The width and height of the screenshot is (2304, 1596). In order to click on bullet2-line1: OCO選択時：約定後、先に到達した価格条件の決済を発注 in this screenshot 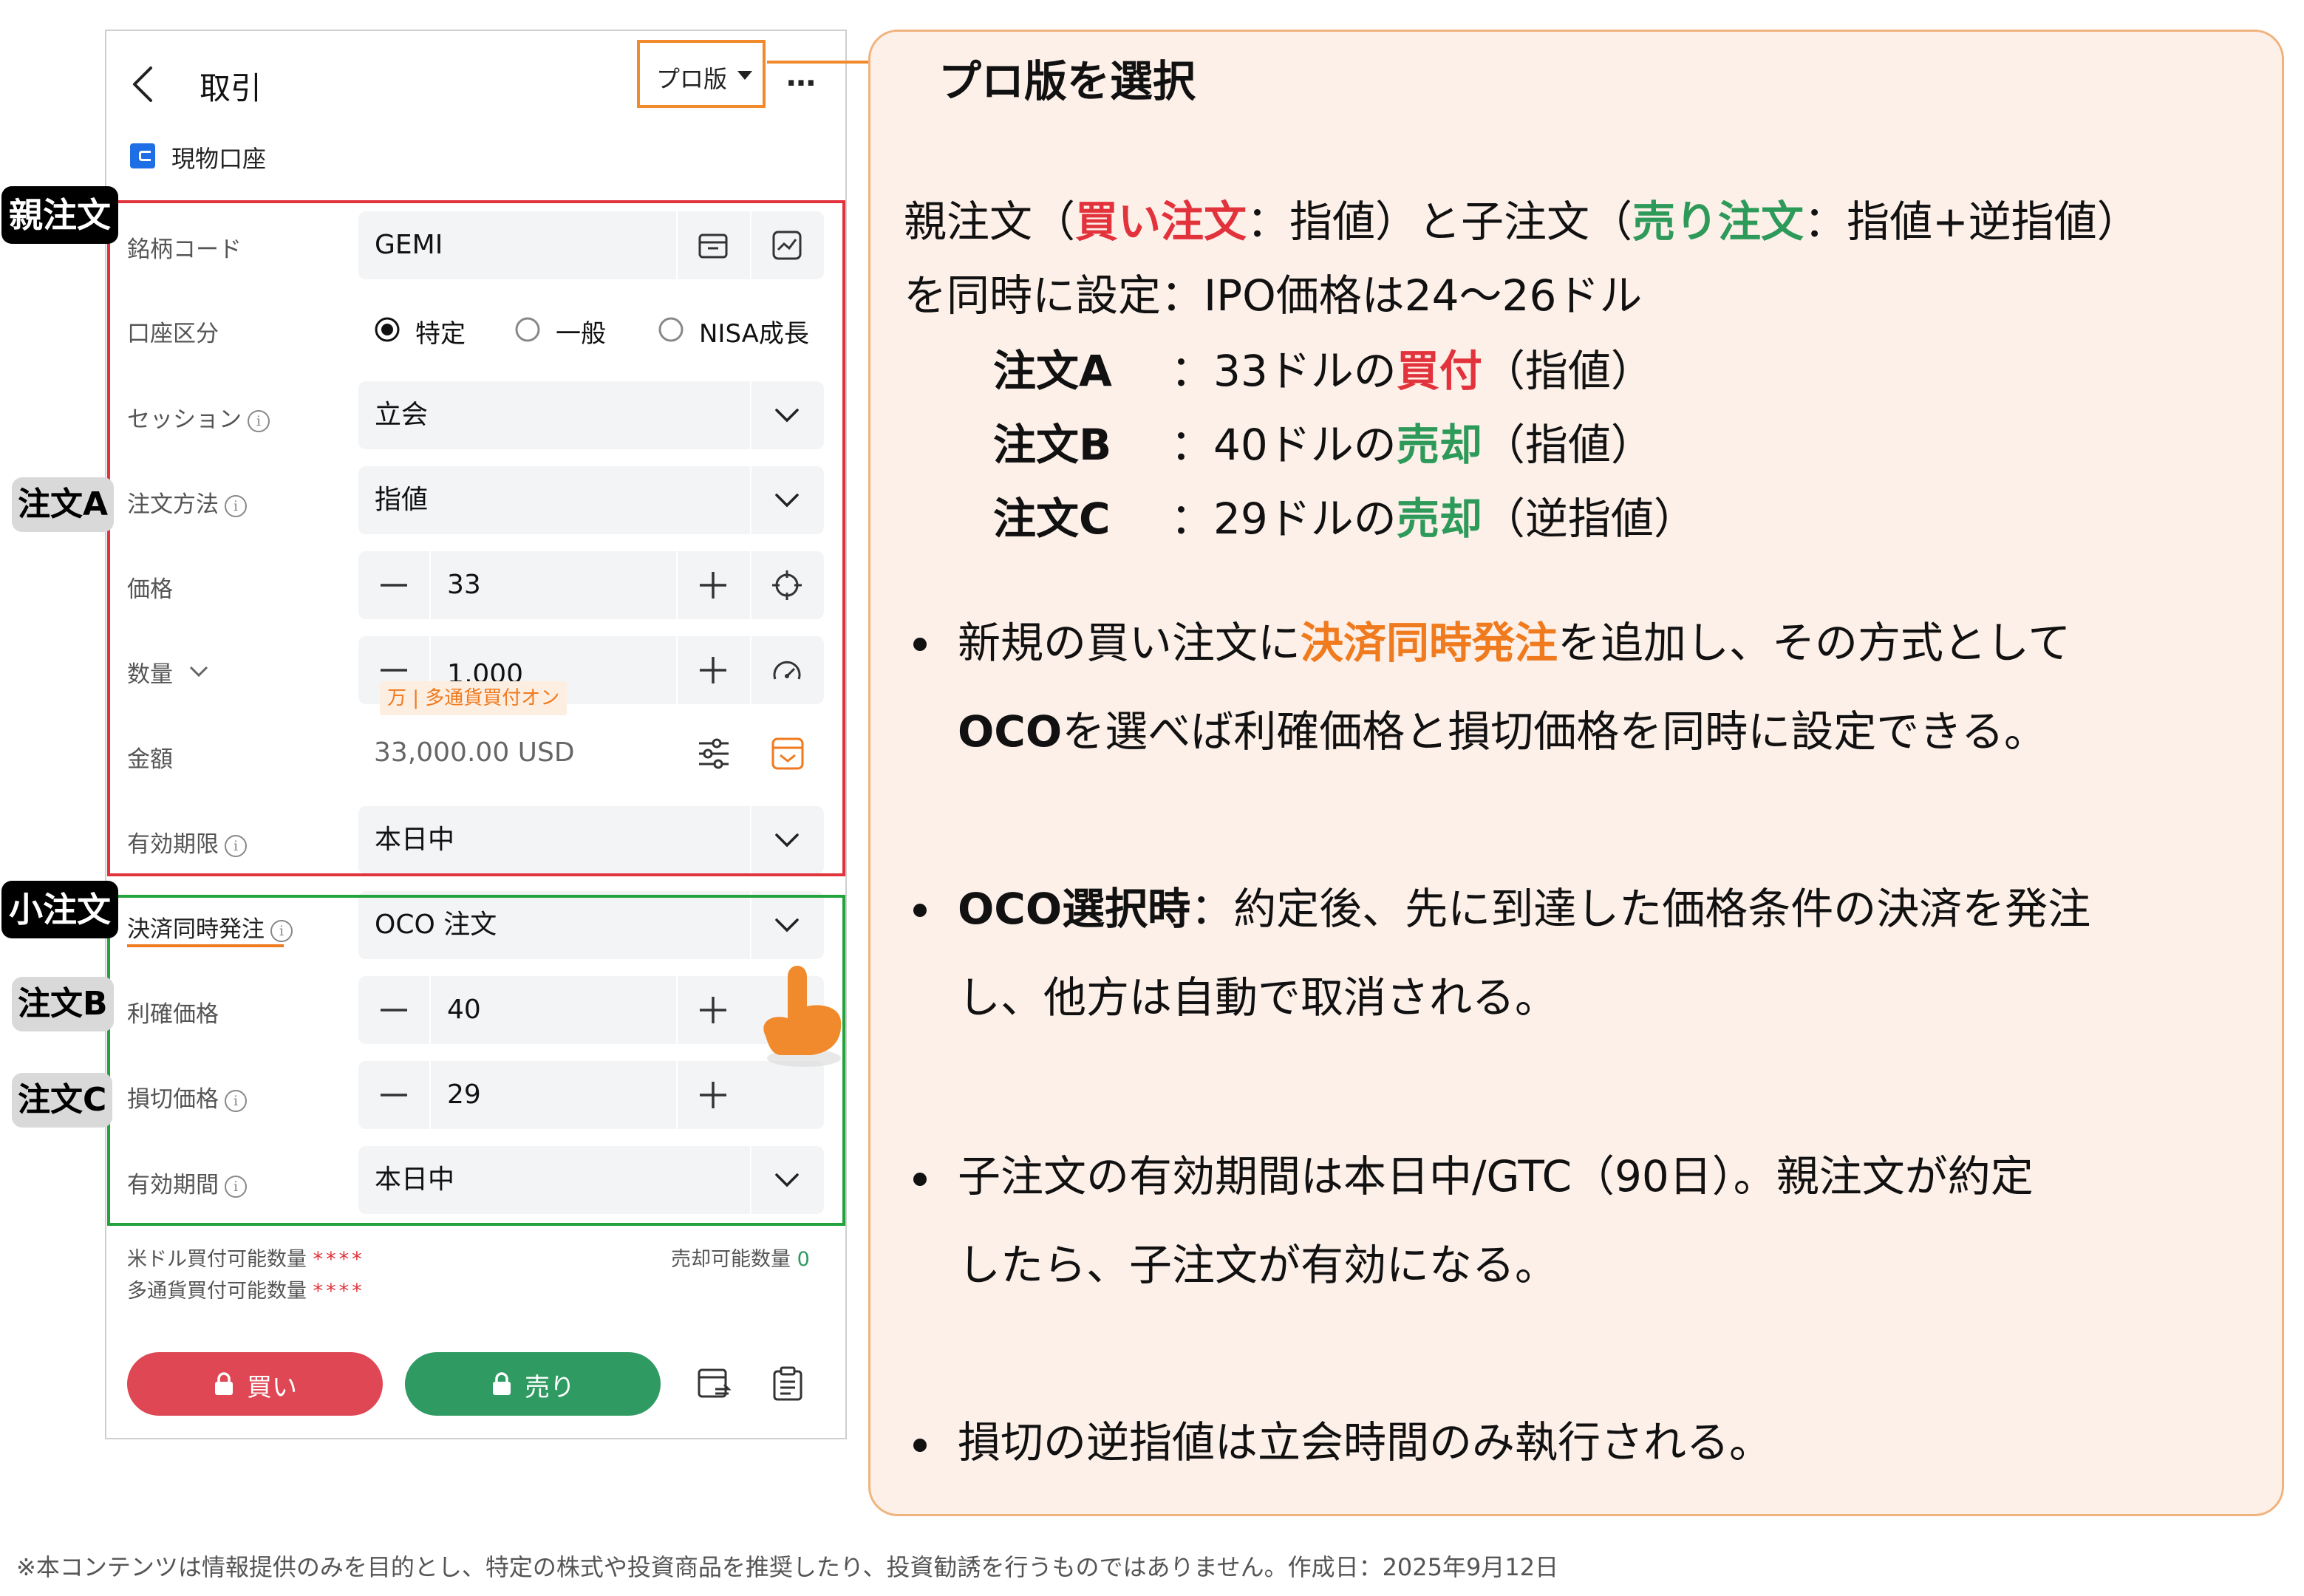, I will do `click(1525, 909)`.